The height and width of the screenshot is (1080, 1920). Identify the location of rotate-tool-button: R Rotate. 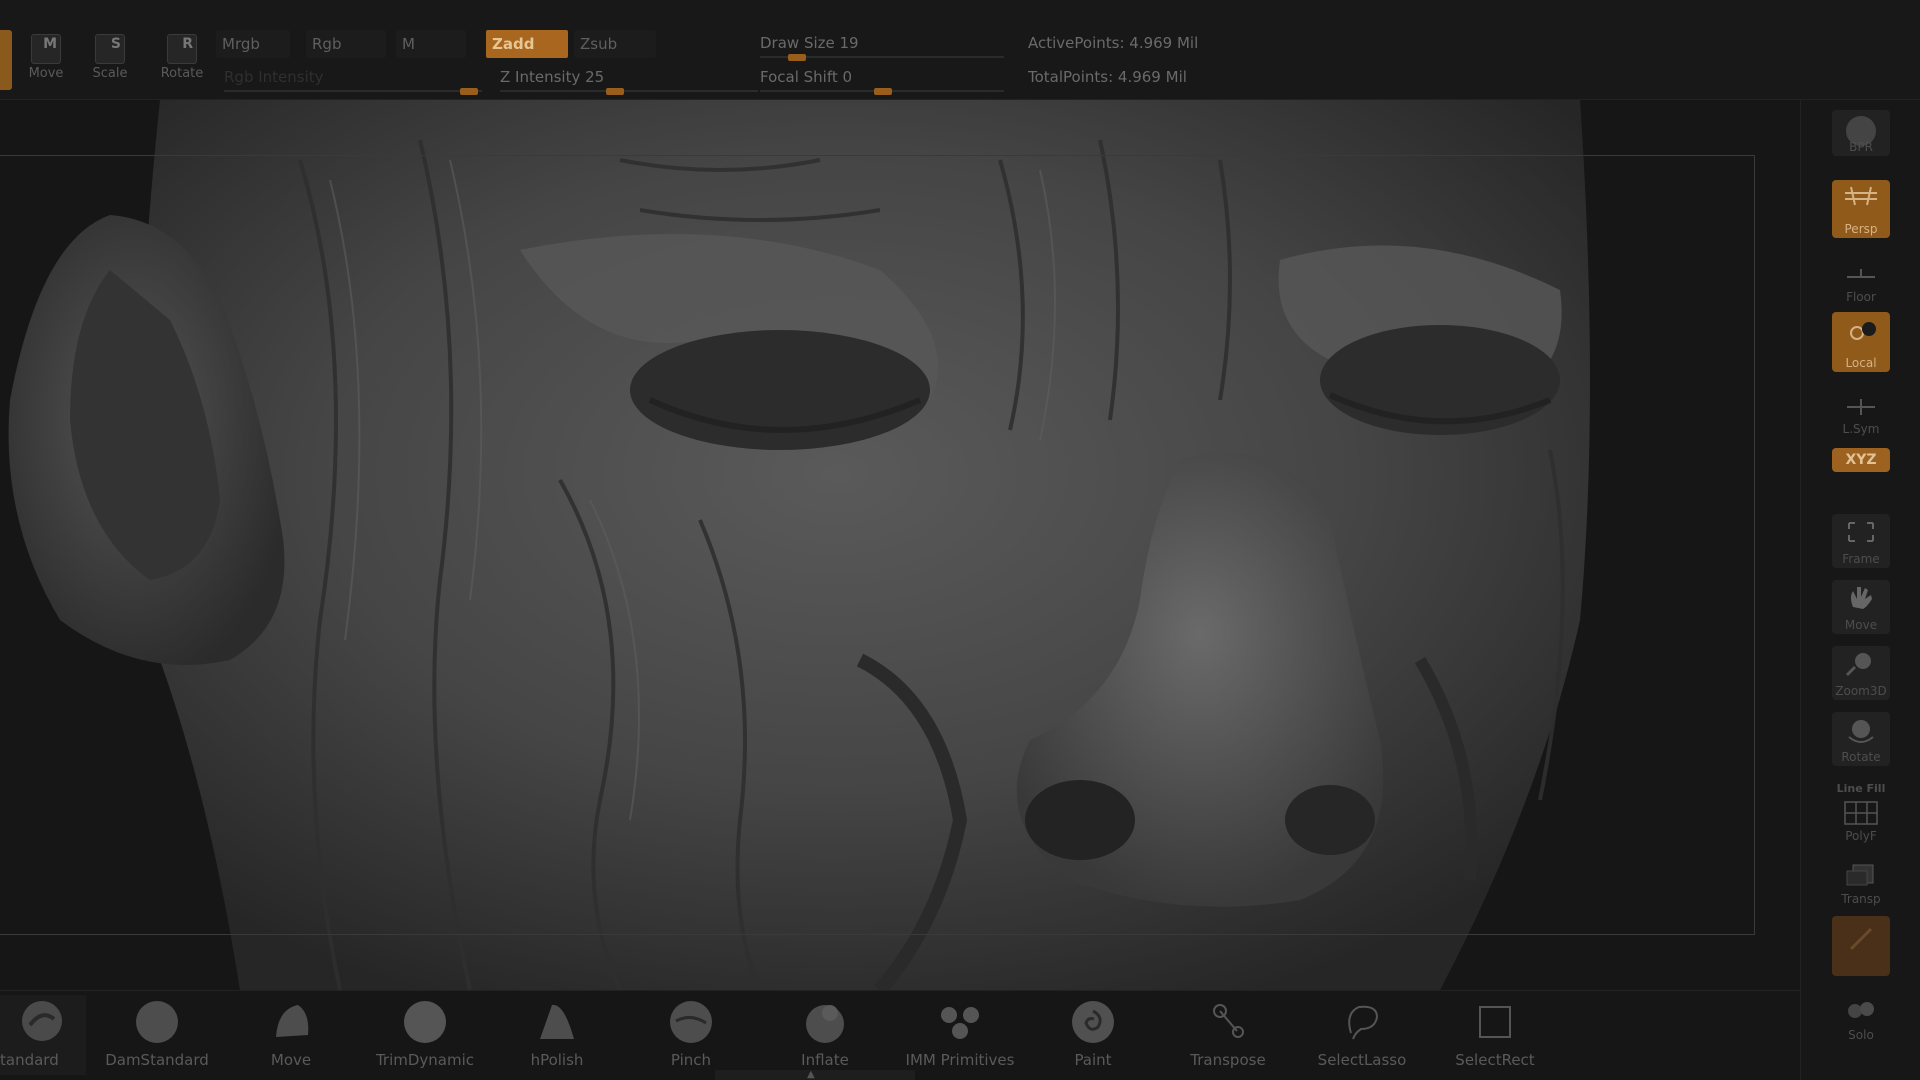
(182, 60).